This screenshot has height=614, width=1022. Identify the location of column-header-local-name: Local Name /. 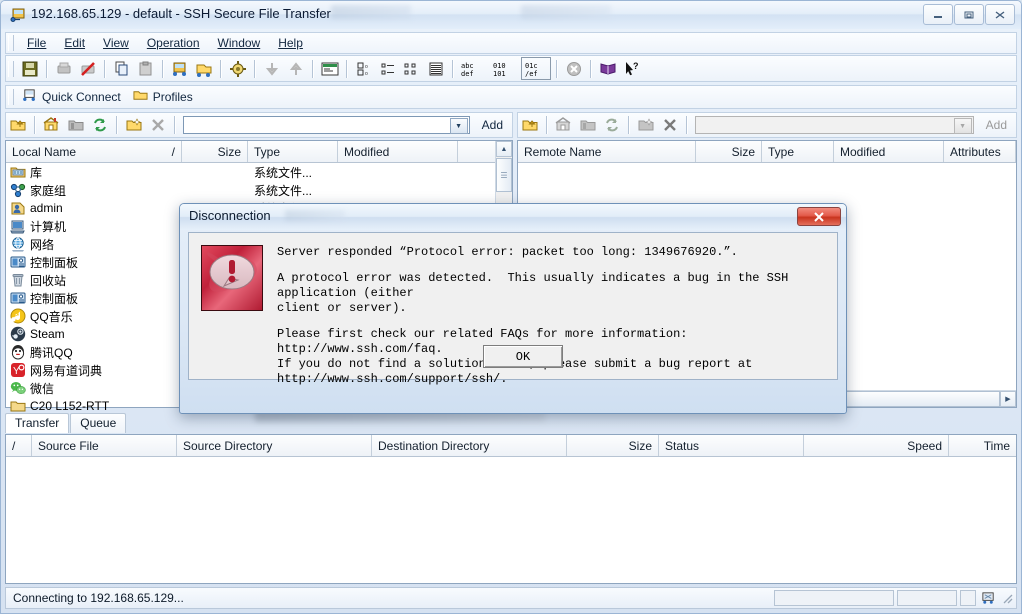
(94, 151).